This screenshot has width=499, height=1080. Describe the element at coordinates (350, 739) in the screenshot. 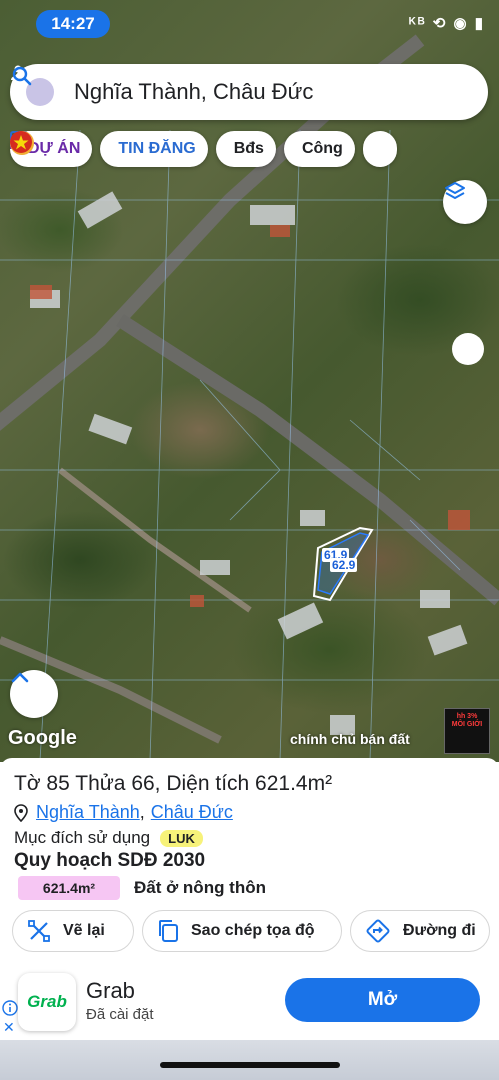

I see `map-watermark: chính chủ bán đất` at that location.